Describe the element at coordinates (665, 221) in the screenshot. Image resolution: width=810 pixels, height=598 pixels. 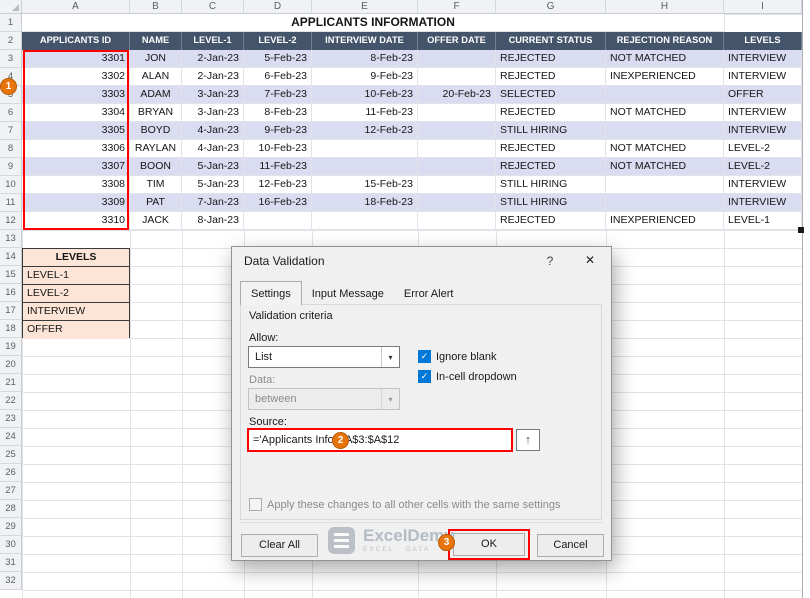
I see `cell-H12: INEXPERIENCED` at that location.